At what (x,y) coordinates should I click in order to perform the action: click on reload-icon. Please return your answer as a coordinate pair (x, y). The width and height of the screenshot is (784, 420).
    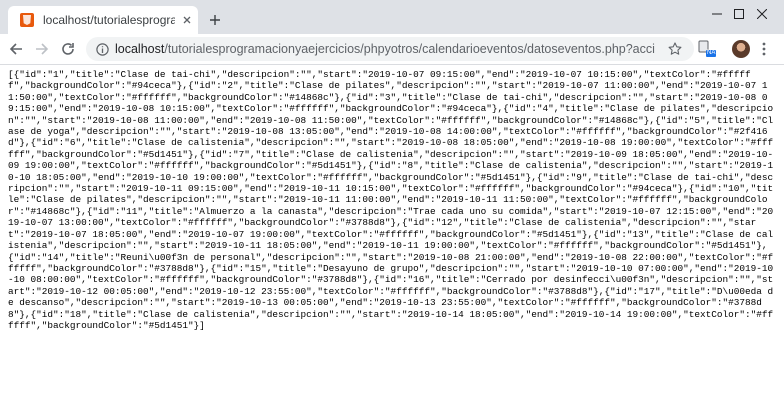
    Looking at the image, I should click on (68, 49).